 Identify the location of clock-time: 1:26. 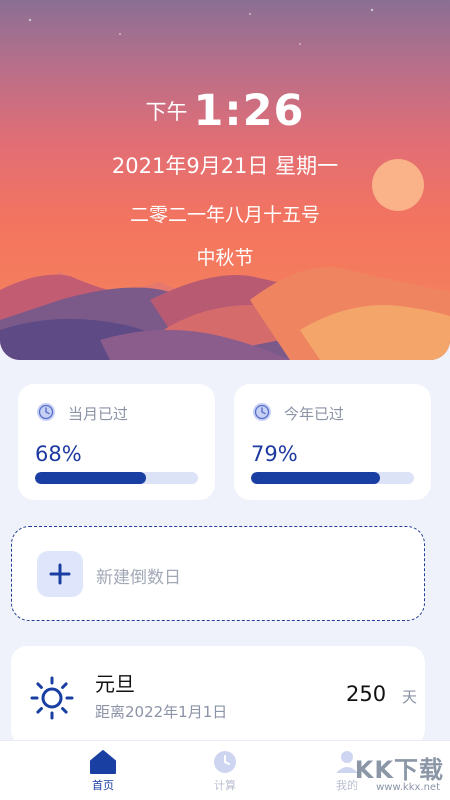
(249, 111).